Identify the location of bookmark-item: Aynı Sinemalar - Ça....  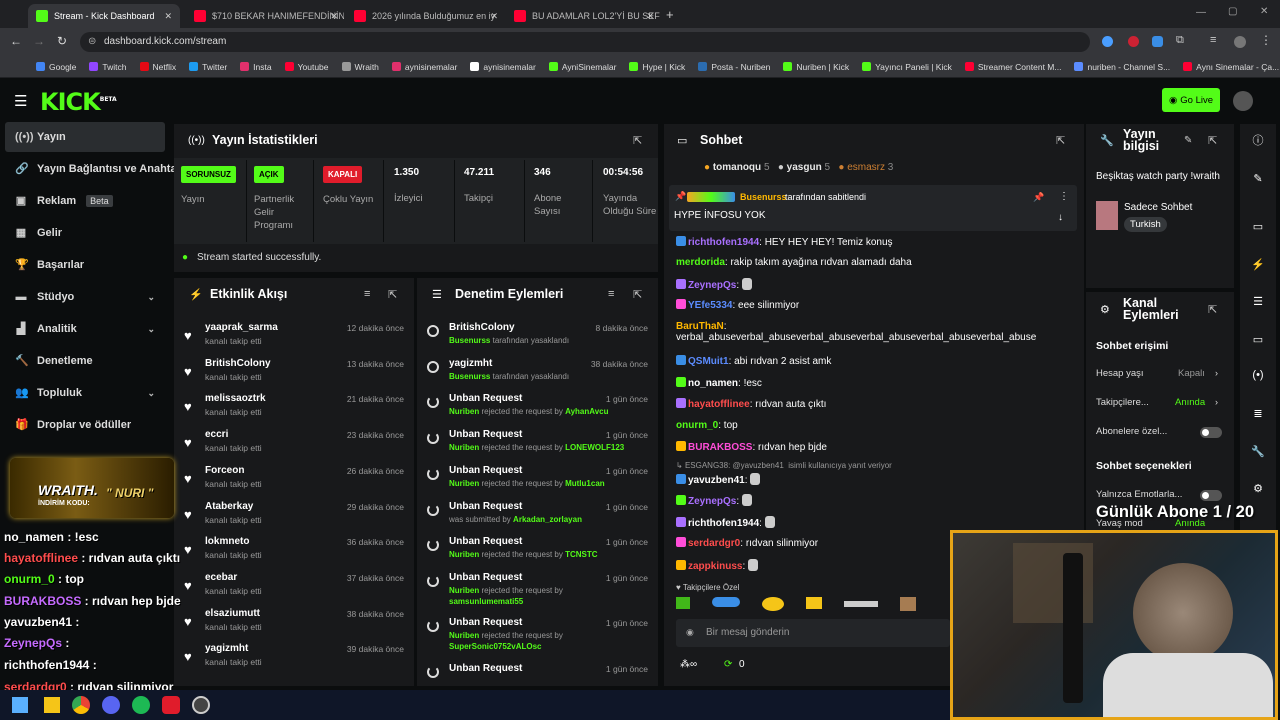
(1231, 67).